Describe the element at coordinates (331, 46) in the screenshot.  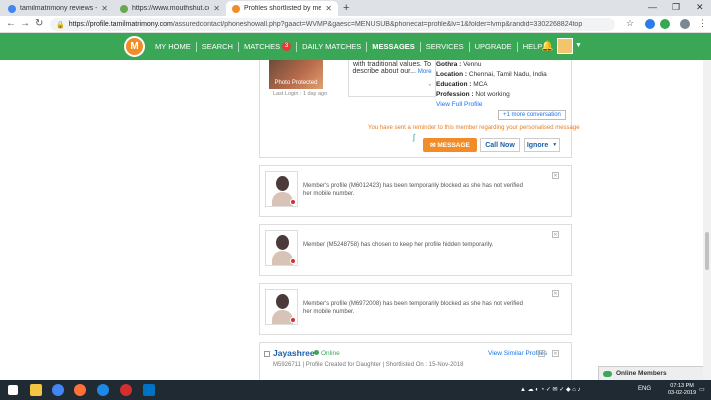
I see `nav-daily-matches: DAILY MATCHES` at that location.